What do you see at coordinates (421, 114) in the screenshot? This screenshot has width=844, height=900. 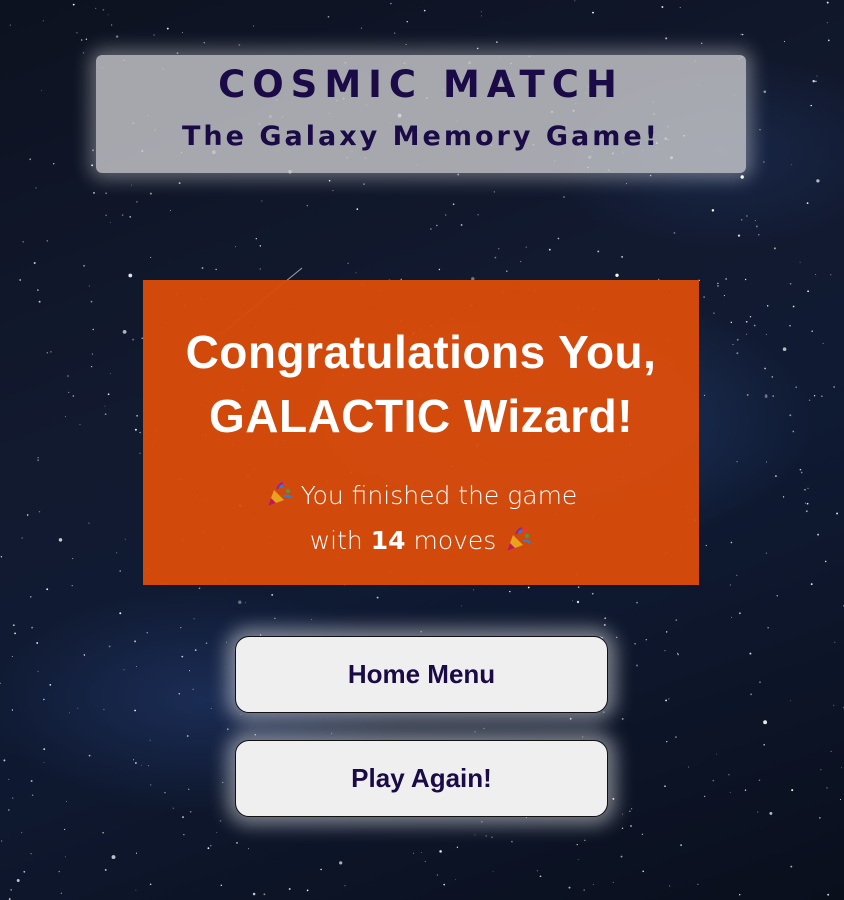 I see `title-banner: COSMIC MATCH The Galaxy Memory Game!` at bounding box center [421, 114].